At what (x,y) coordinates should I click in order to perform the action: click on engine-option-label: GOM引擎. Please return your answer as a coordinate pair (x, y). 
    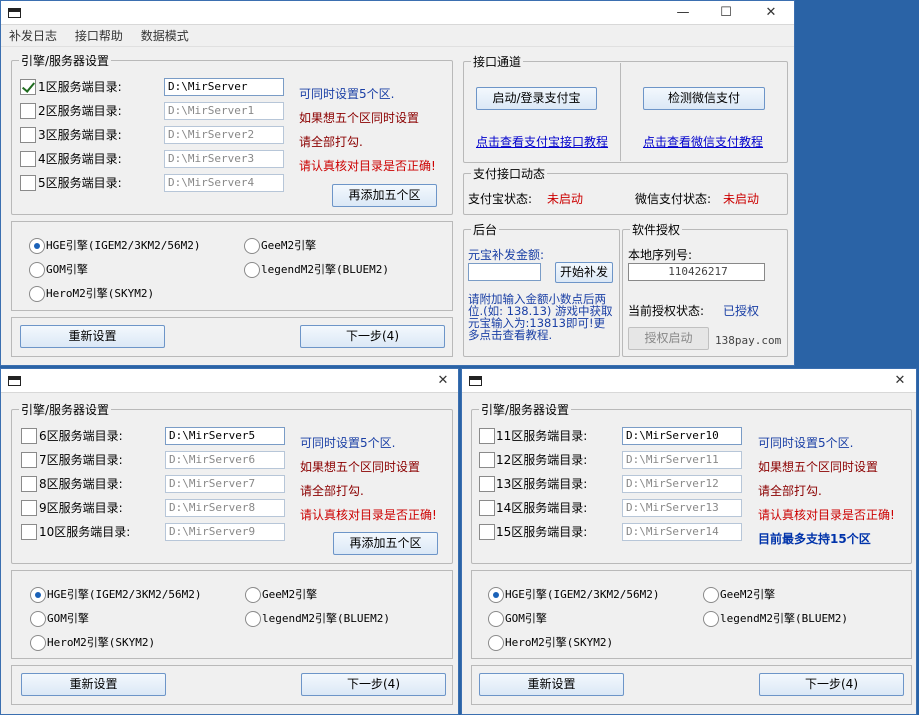
    Looking at the image, I should click on (68, 618).